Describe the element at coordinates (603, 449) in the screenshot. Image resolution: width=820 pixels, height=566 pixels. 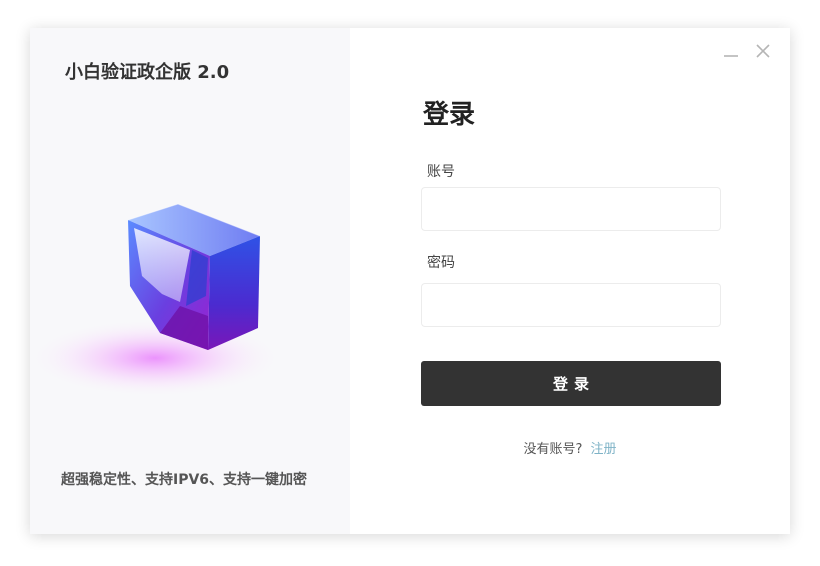
I see `register-link: 注册` at that location.